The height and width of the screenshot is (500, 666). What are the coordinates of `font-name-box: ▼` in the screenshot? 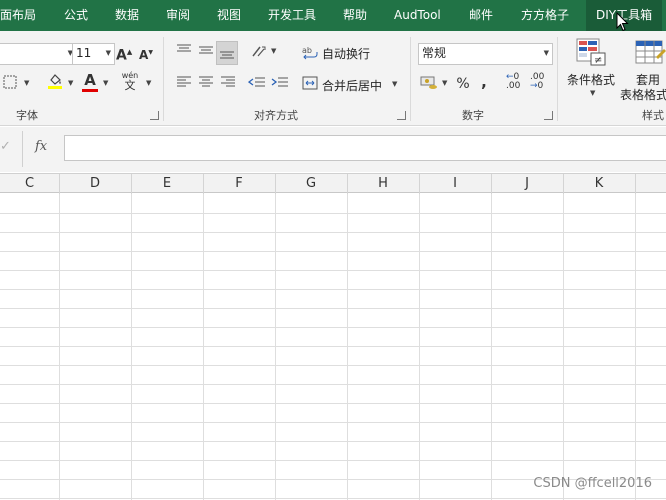 It's located at (38, 54).